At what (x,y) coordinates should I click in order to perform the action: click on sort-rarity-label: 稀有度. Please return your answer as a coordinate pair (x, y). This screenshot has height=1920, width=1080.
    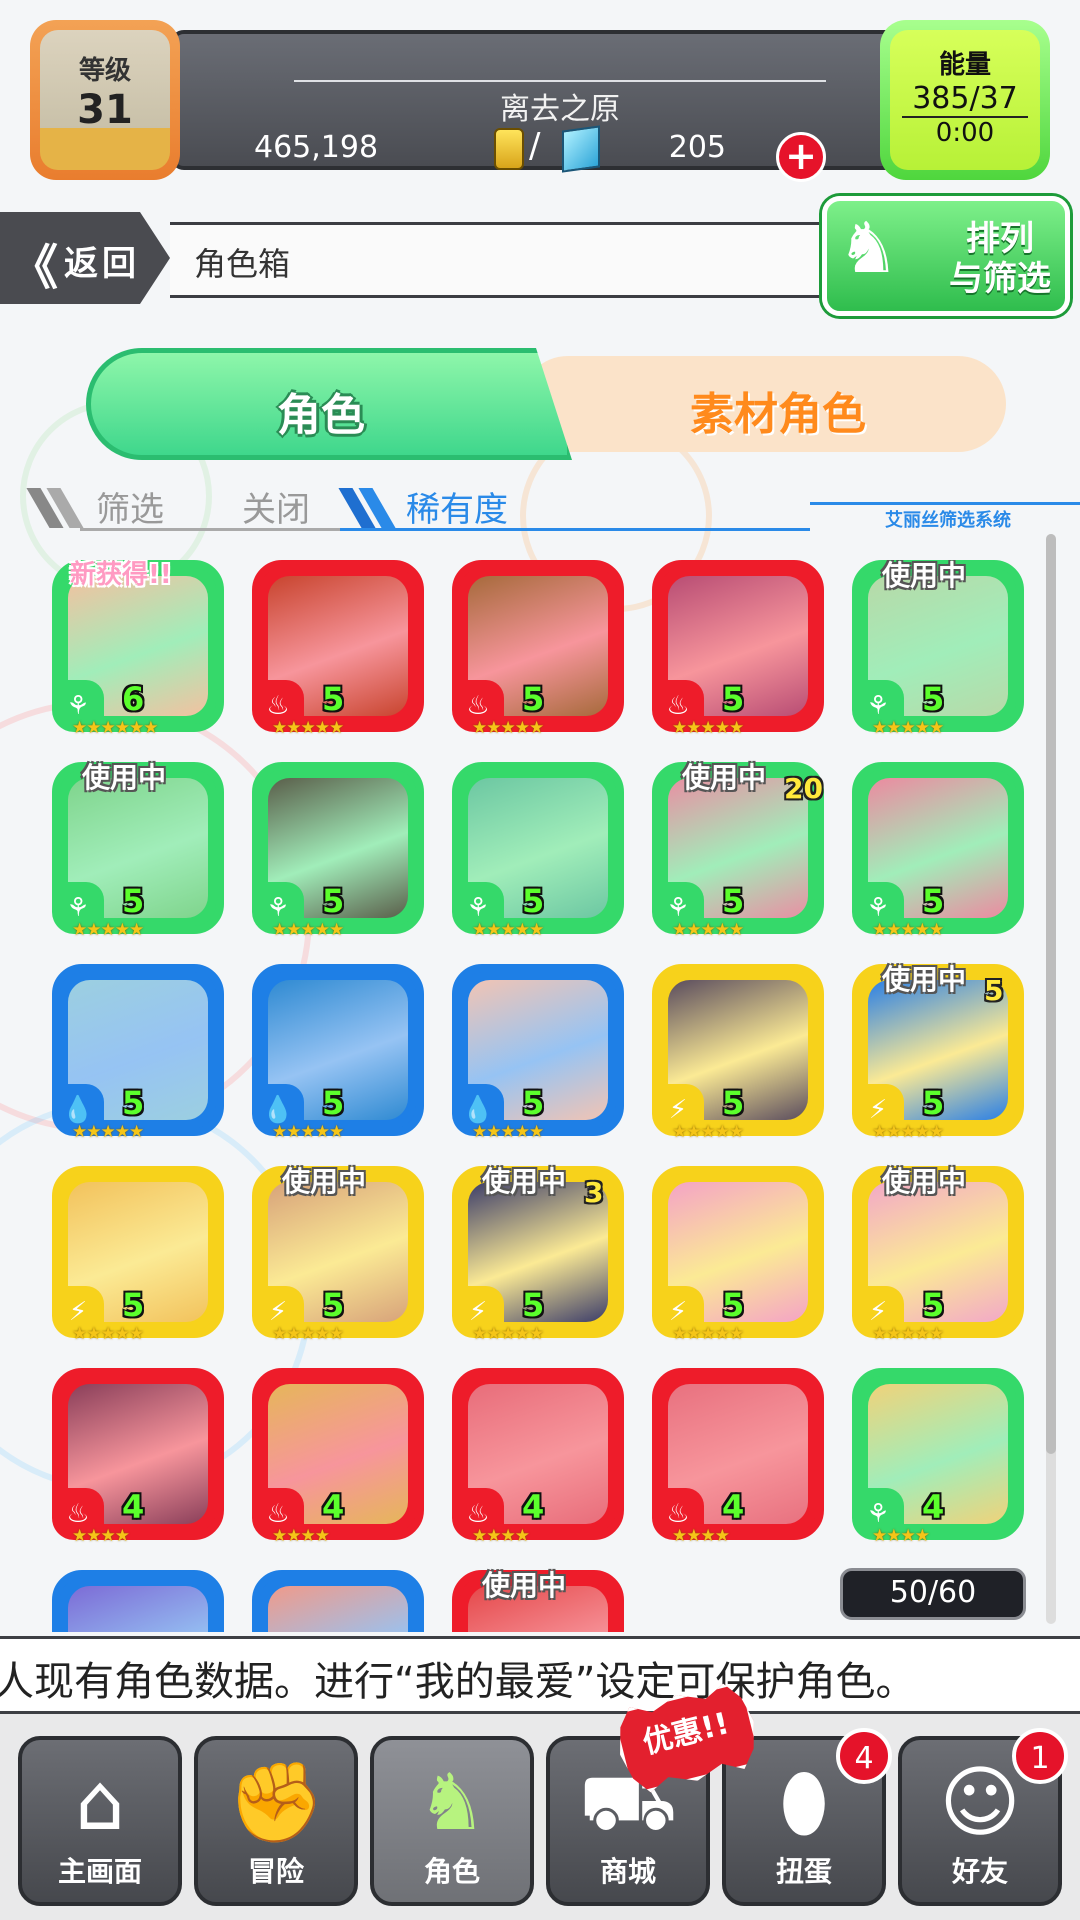
    Looking at the image, I should click on (457, 506).